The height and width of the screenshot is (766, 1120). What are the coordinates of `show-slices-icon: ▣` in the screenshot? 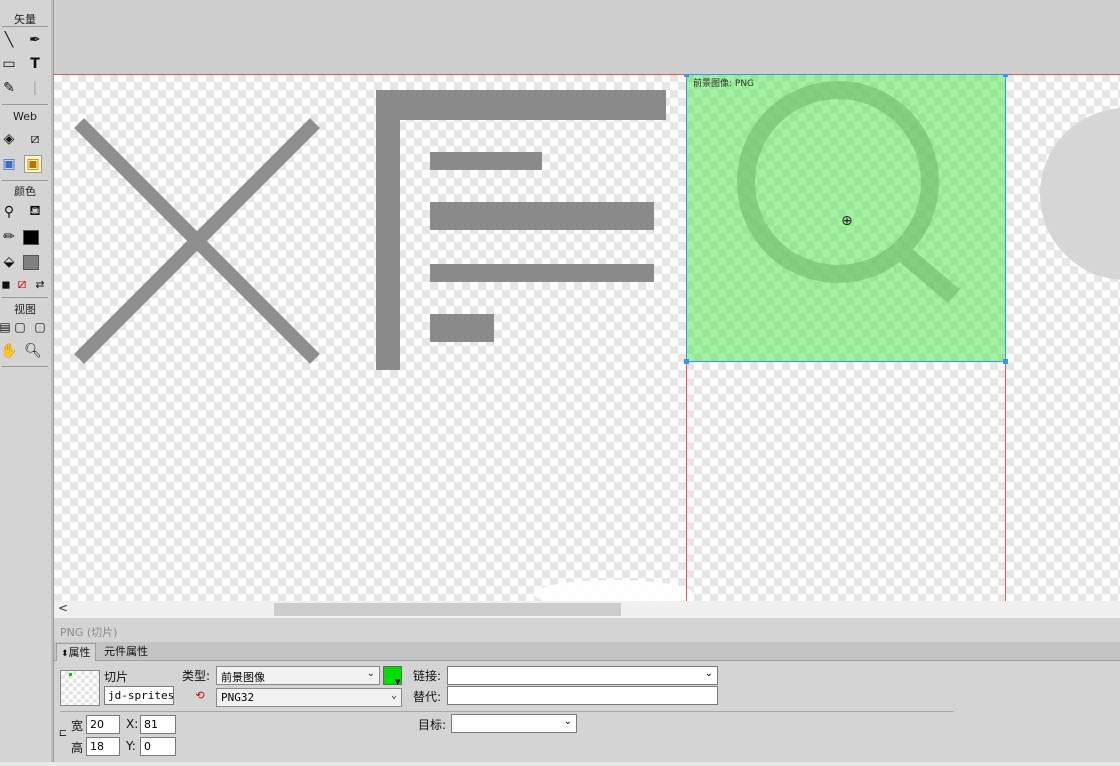 It's located at (33, 164).